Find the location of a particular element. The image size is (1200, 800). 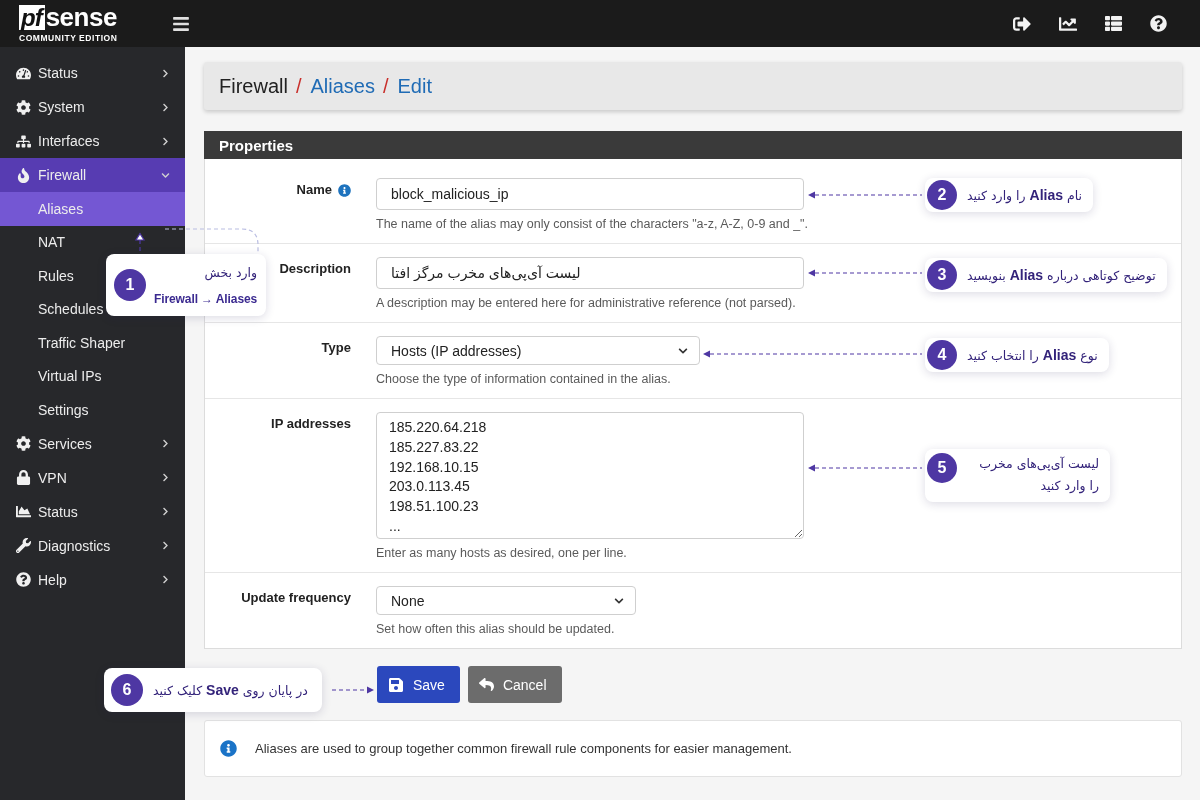

step-number: 1 is located at coordinates (130, 284).